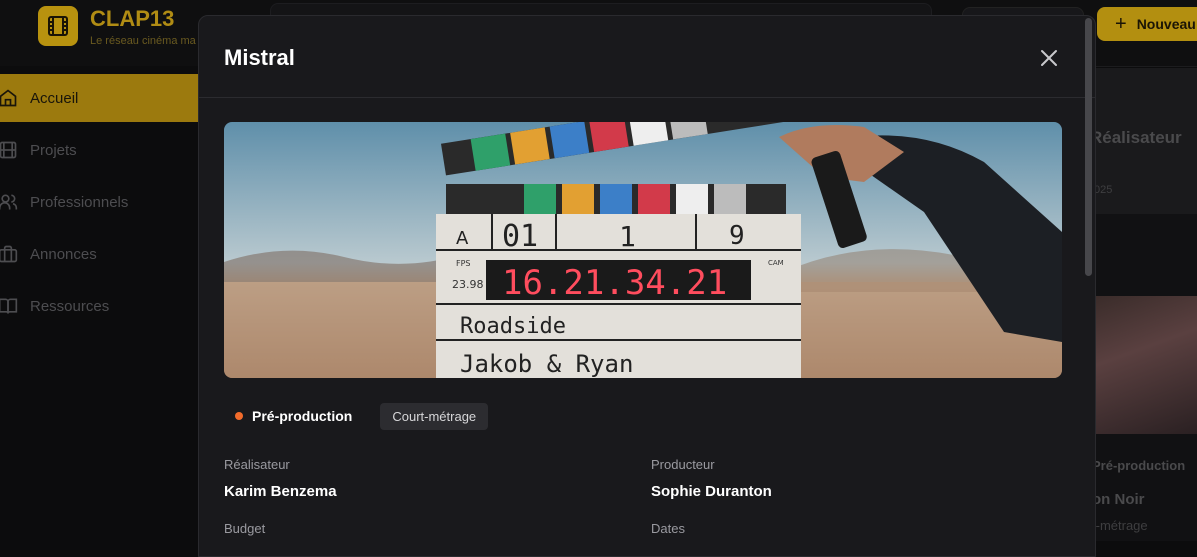 The width and height of the screenshot is (1197, 557). I want to click on clapper-fps: 23.98, so click(468, 284).